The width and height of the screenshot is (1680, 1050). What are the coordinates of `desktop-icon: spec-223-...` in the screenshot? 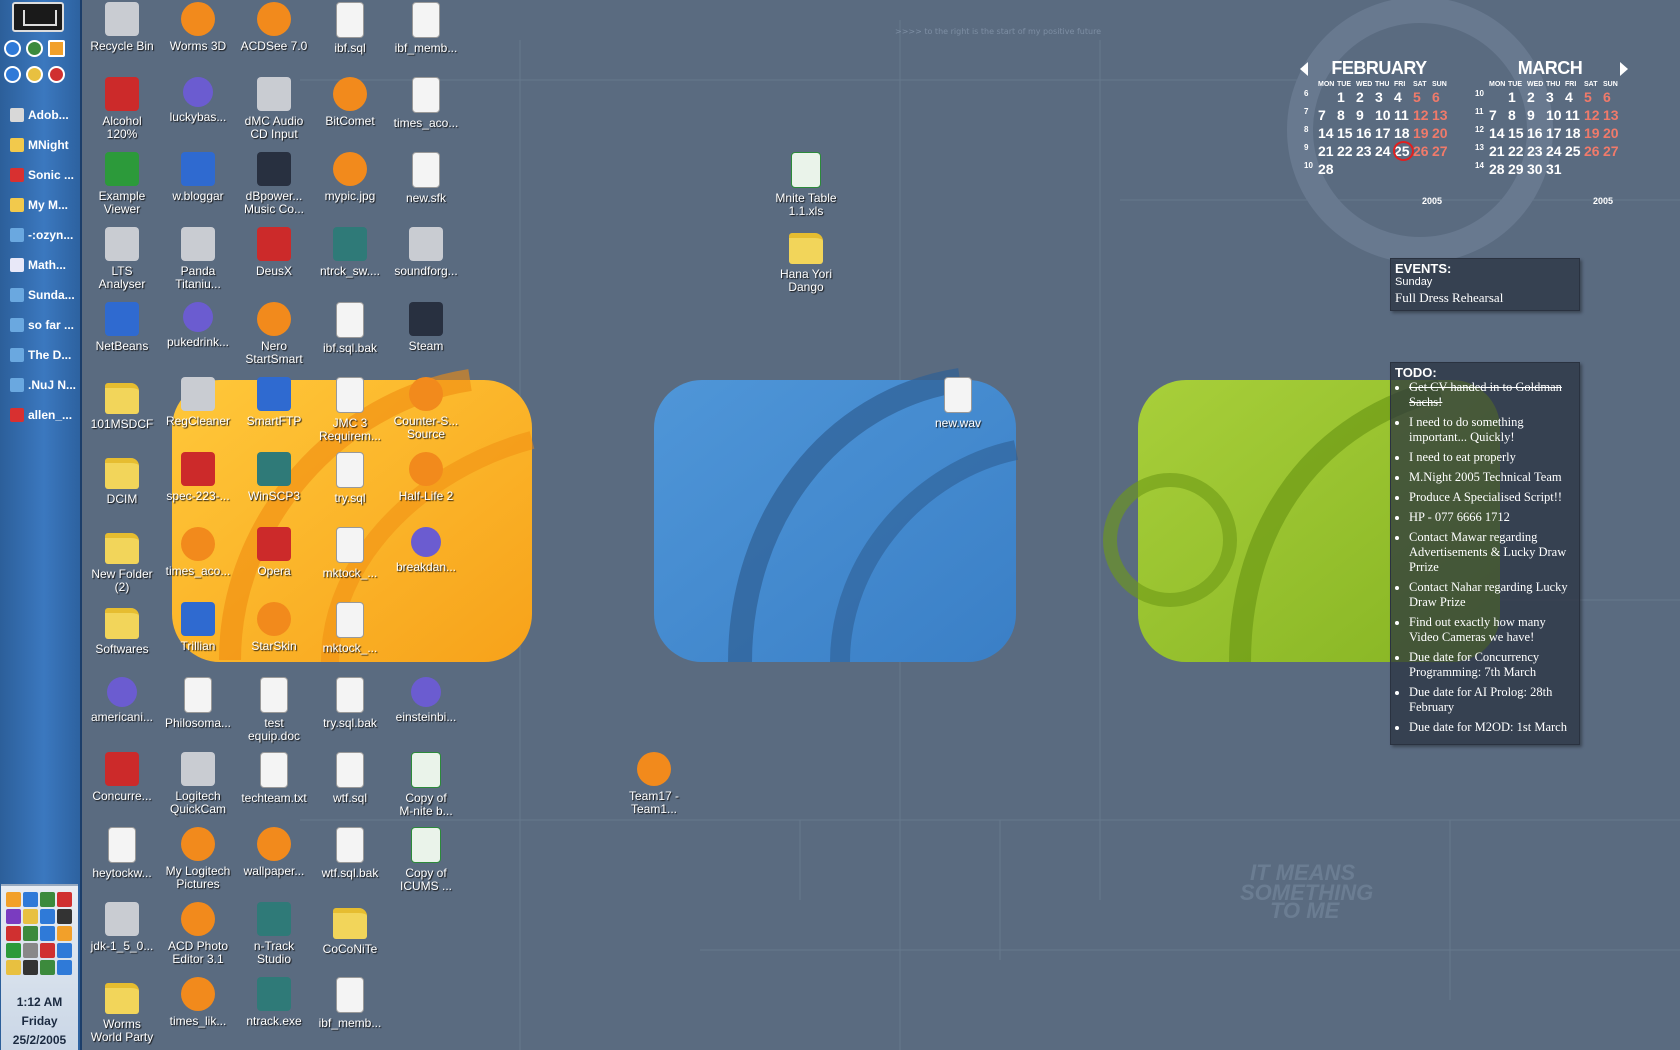 It's located at (198, 477).